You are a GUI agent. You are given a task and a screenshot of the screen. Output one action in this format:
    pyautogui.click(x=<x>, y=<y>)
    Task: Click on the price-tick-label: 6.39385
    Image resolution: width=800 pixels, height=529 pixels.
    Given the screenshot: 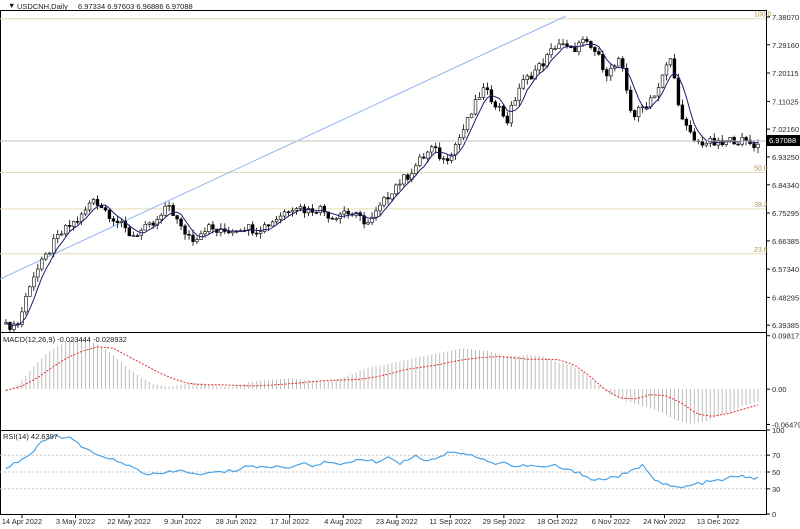 What is the action you would take?
    pyautogui.click(x=785, y=325)
    